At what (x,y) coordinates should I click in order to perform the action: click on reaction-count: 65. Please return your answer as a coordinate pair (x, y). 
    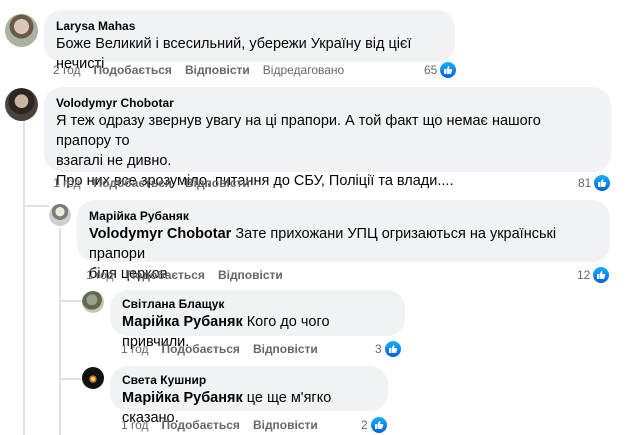
    Looking at the image, I should click on (440, 70).